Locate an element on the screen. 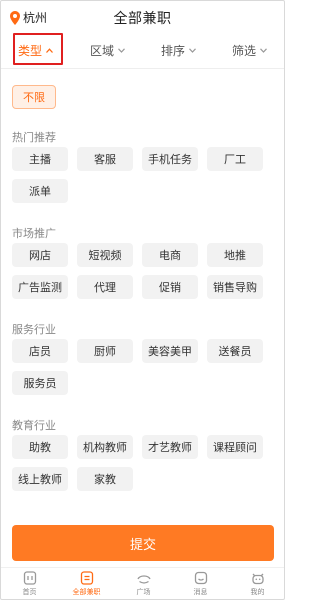  category-chip: 手机任务 is located at coordinates (170, 159).